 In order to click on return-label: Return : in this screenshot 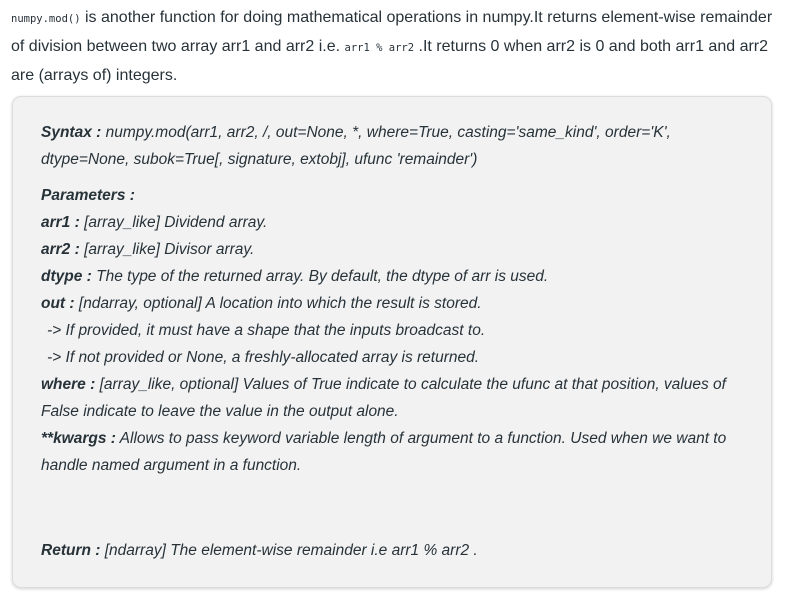, I will do `click(71, 550)`.